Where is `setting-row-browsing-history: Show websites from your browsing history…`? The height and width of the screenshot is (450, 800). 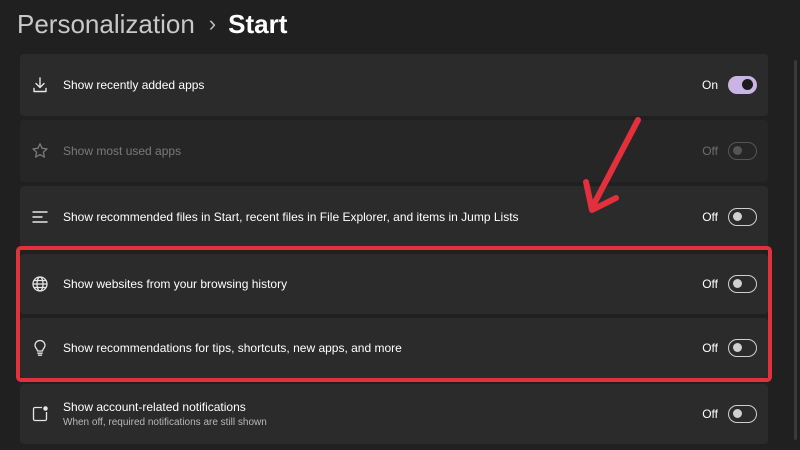 setting-row-browsing-history: Show websites from your browsing history… is located at coordinates (394, 284).